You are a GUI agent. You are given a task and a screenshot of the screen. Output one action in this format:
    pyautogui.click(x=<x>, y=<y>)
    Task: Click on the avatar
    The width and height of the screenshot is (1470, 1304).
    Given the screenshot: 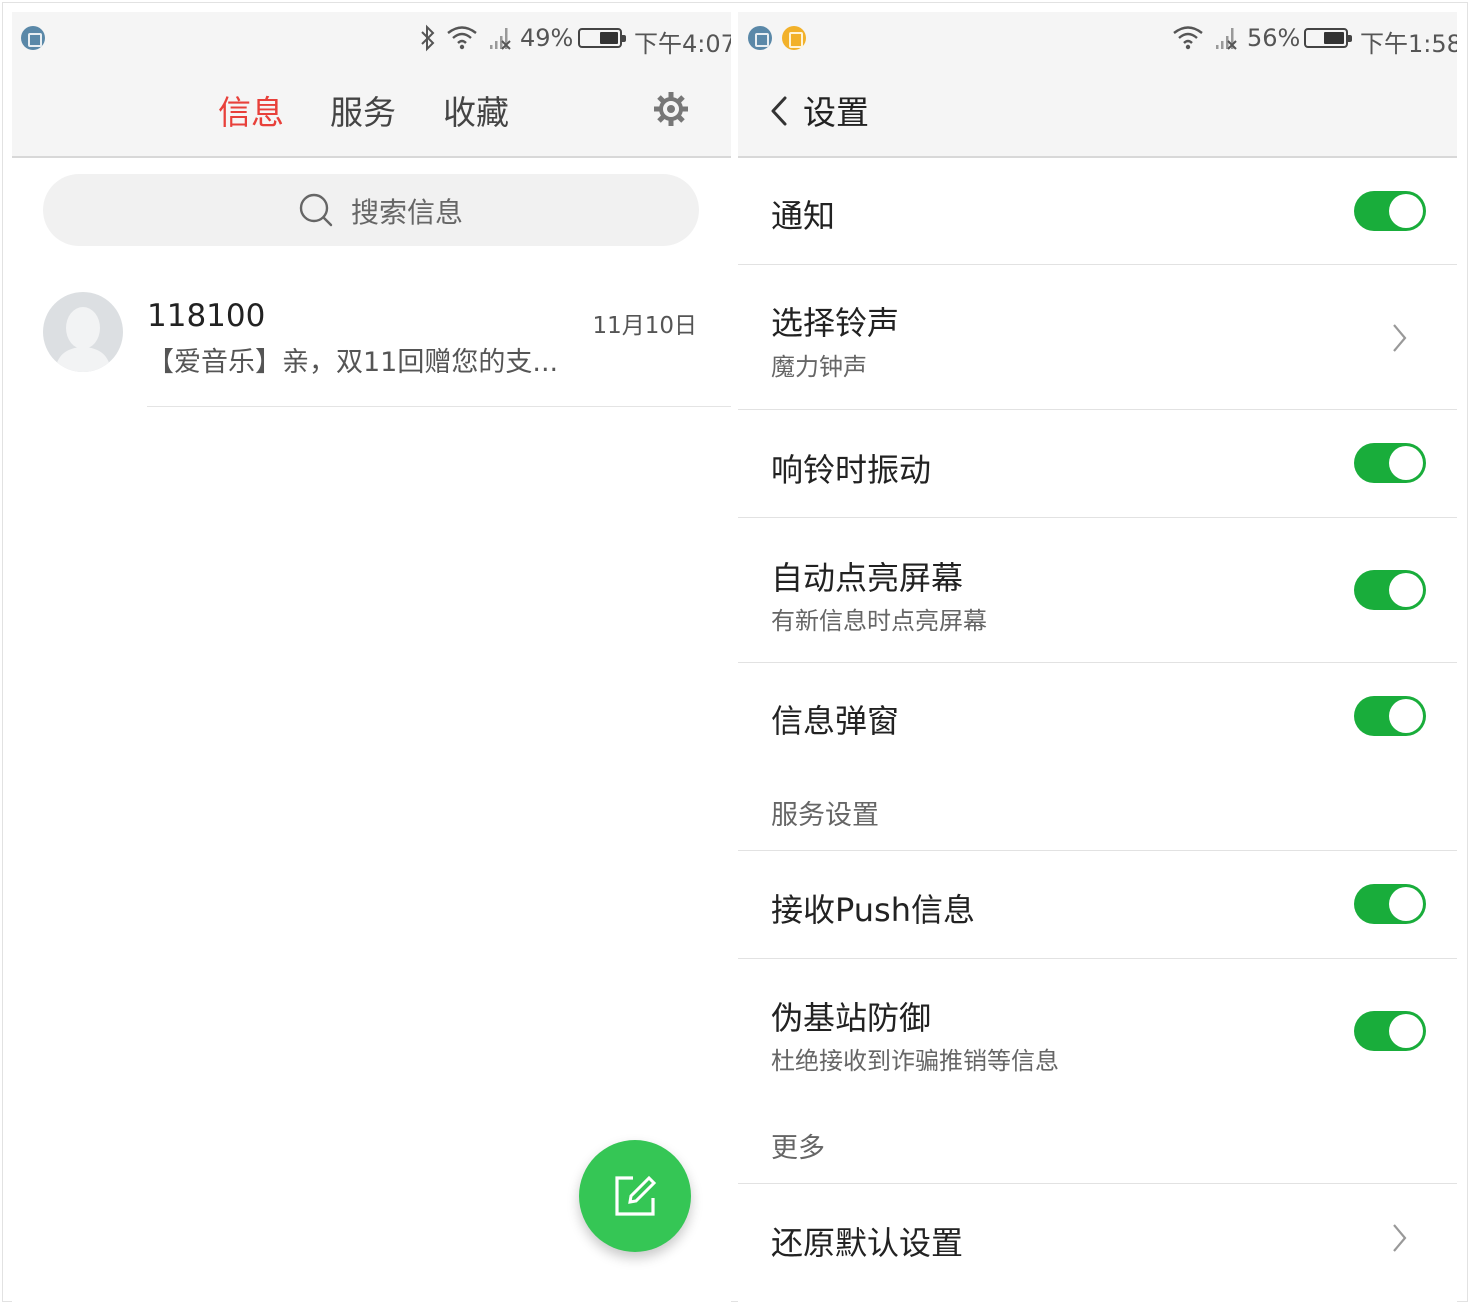 What is the action you would take?
    pyautogui.click(x=83, y=332)
    